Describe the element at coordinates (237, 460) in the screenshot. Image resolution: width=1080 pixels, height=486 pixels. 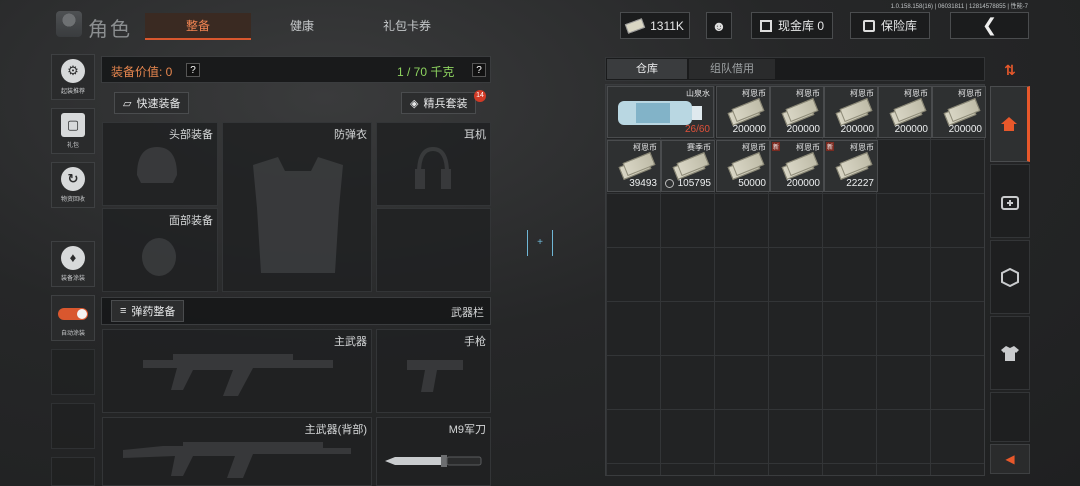
I see `rifle-back-silhouette-icon` at that location.